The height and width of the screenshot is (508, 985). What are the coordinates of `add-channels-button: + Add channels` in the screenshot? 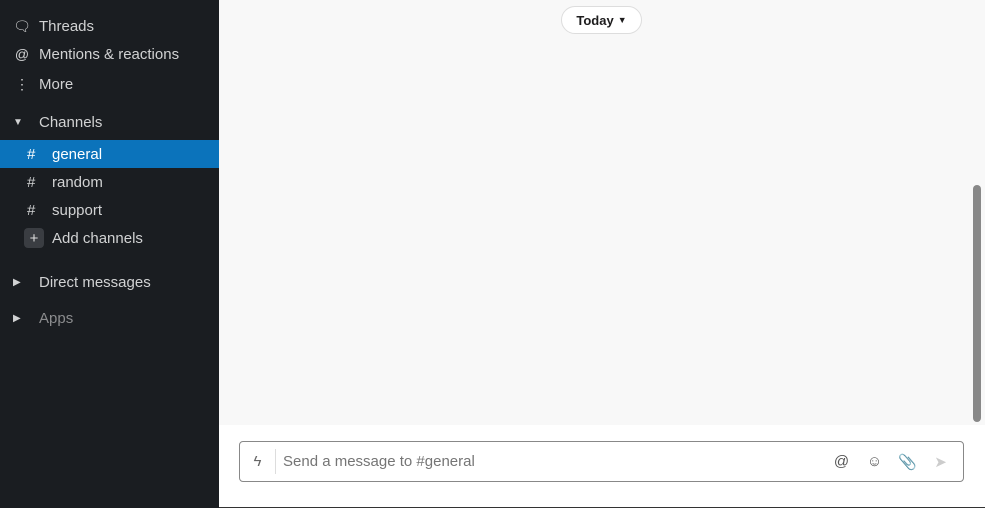 It's located at (109, 238).